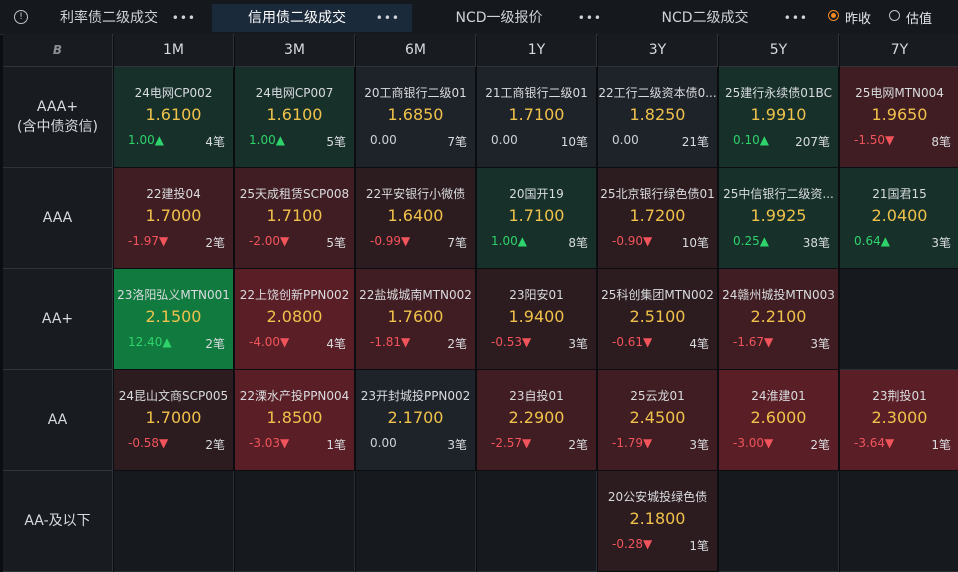  What do you see at coordinates (312, 18) in the screenshot?
I see `tab-1: 信用债二级成交 •••` at bounding box center [312, 18].